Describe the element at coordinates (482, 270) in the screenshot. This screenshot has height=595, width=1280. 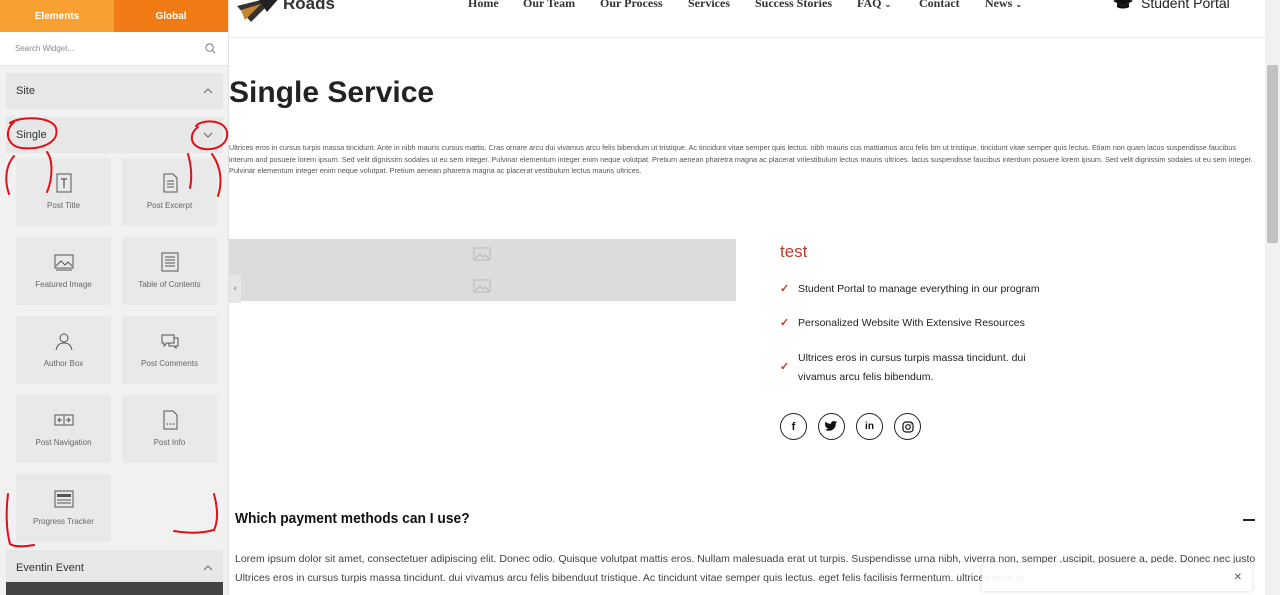
I see `image-placeholder` at that location.